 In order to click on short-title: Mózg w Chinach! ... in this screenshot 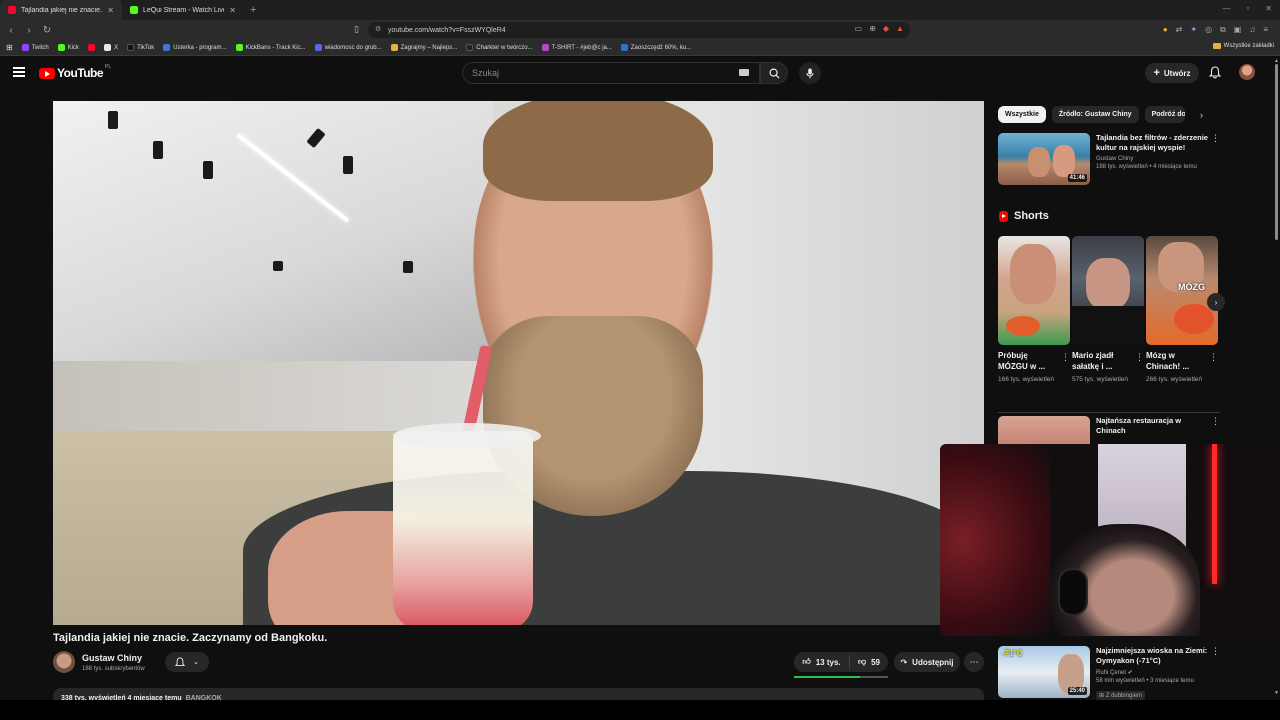, I will do `click(1176, 361)`.